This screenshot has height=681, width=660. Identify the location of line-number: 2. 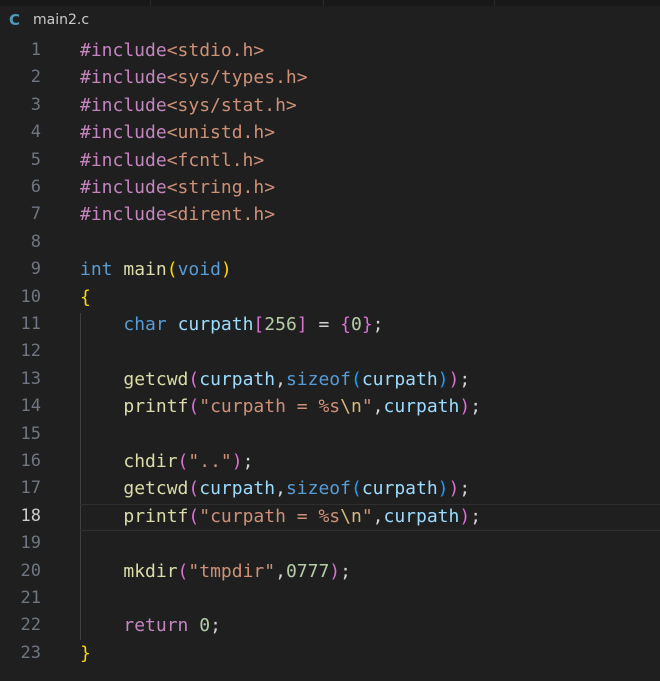
(35, 77).